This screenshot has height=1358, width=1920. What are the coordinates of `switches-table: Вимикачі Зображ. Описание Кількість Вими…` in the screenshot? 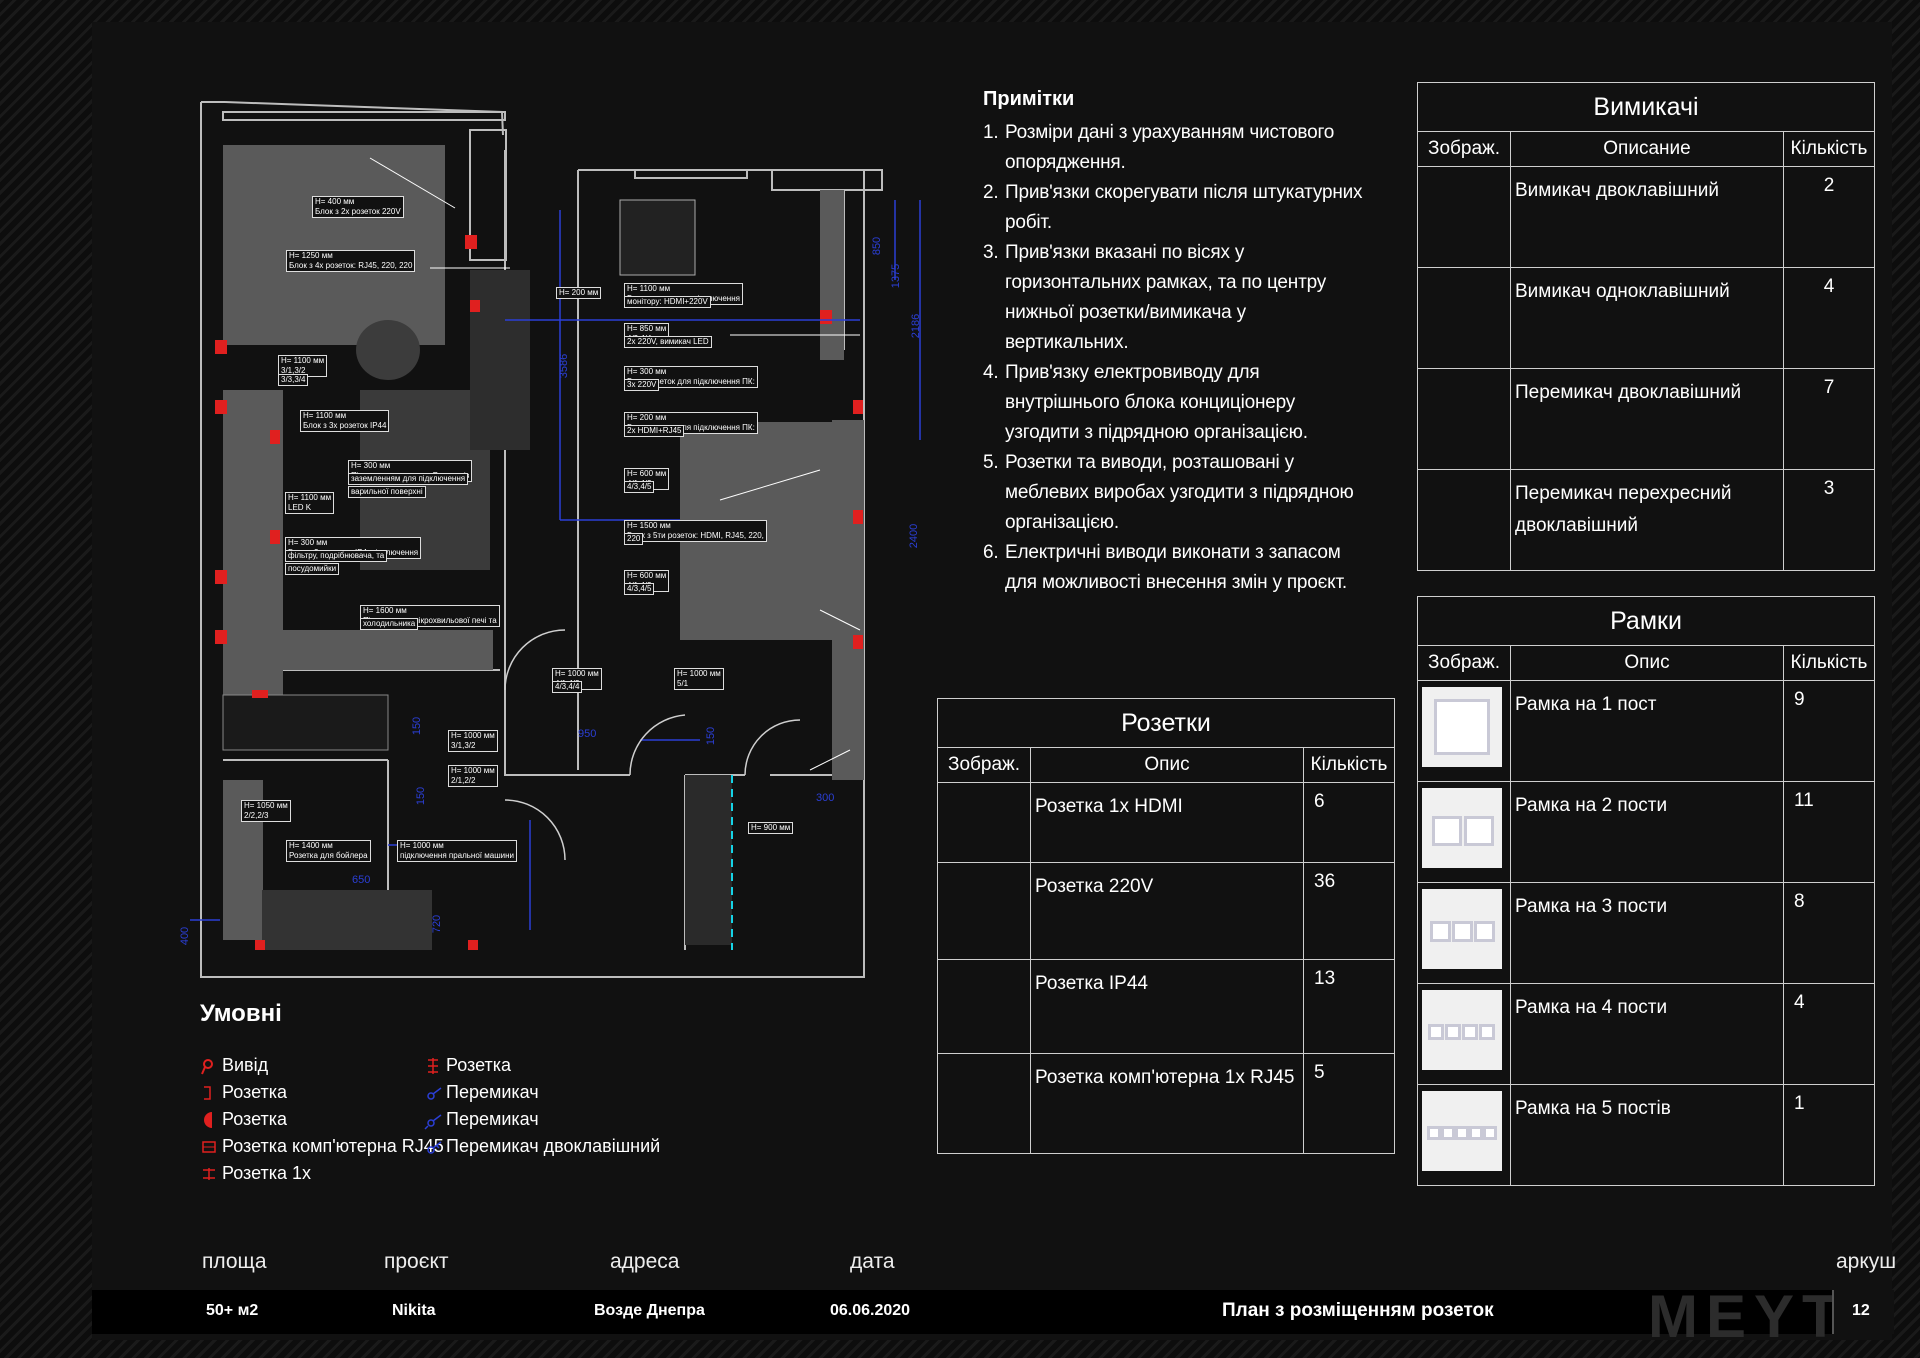 It's located at (1646, 326).